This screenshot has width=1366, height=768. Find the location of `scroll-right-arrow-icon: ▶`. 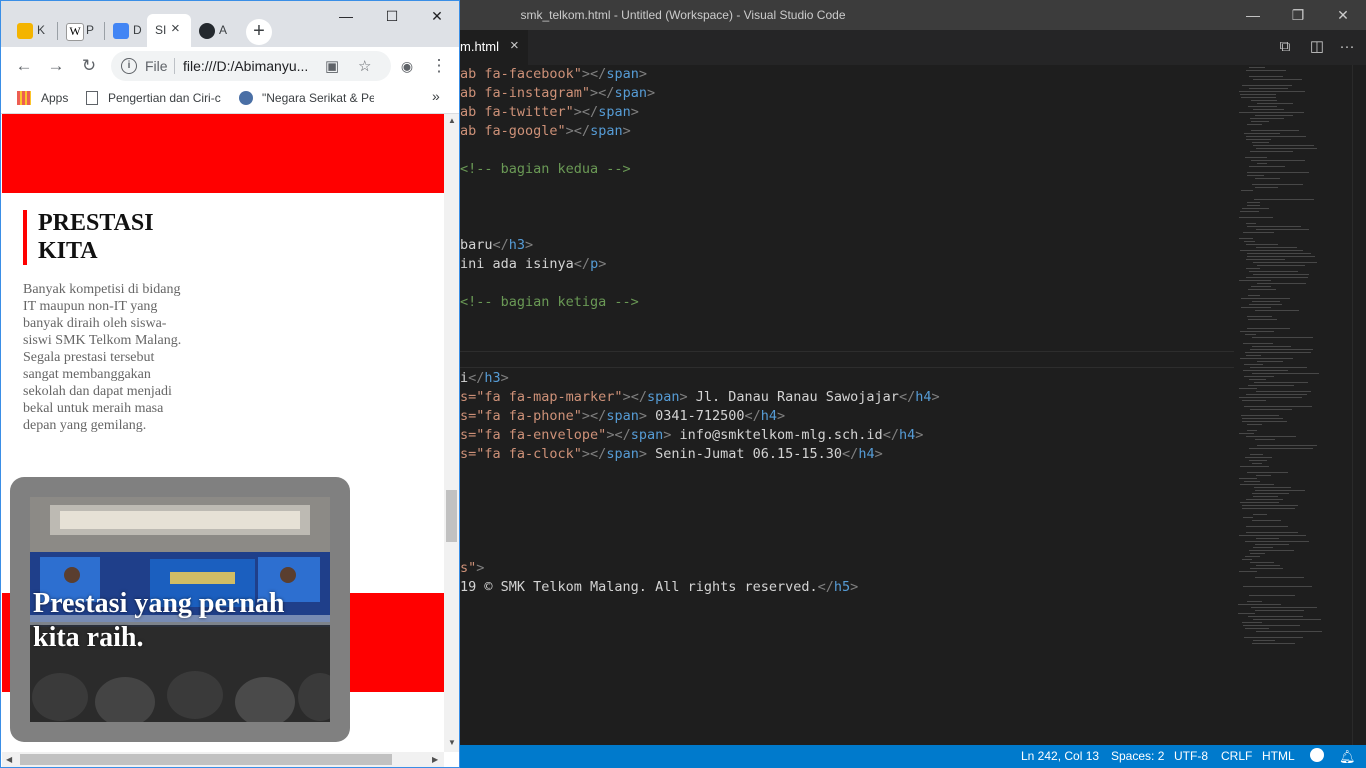

scroll-right-arrow-icon: ▶ is located at coordinates (435, 759).